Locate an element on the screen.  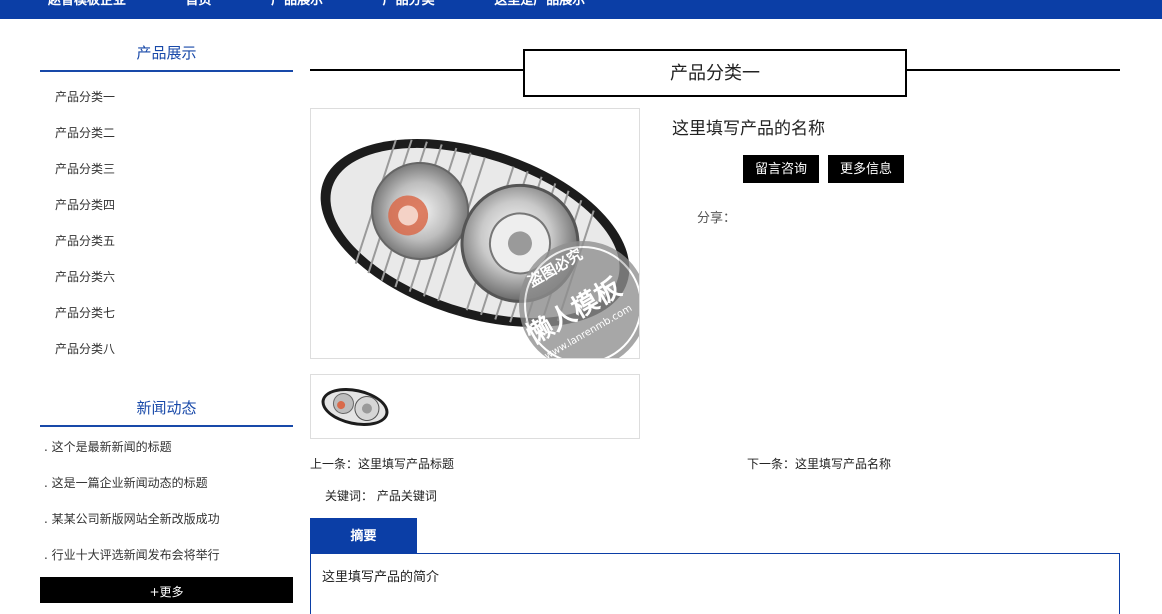
summary-text: 这里填写产品的简介 is located at coordinates (381, 577).